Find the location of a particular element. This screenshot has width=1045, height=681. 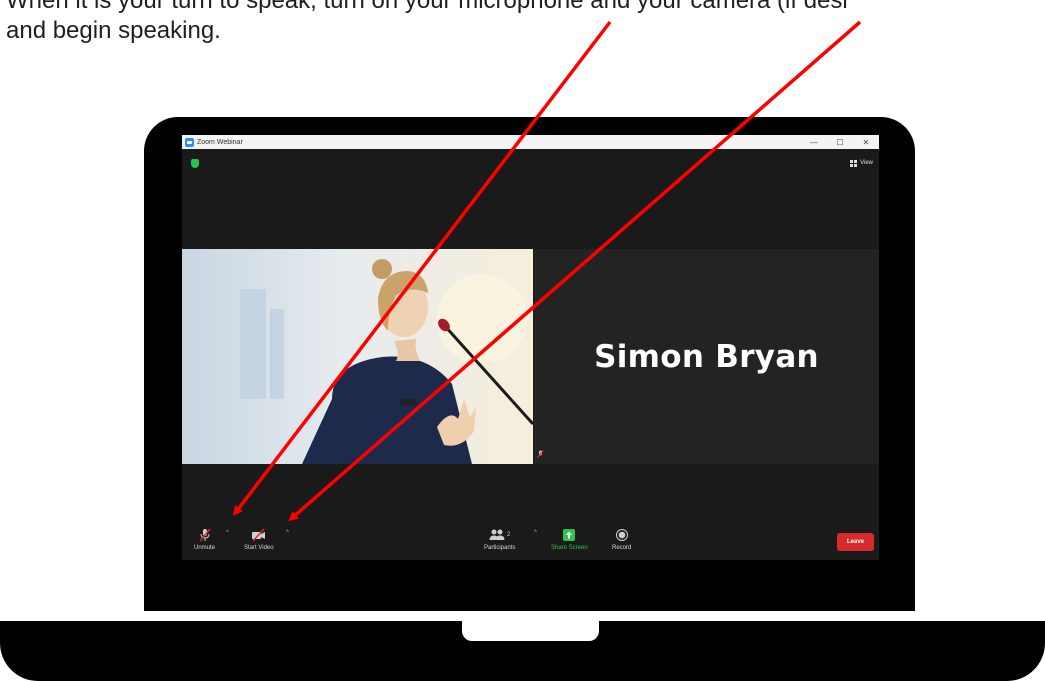

share-screen-button: Share Screen is located at coordinates (569, 539).